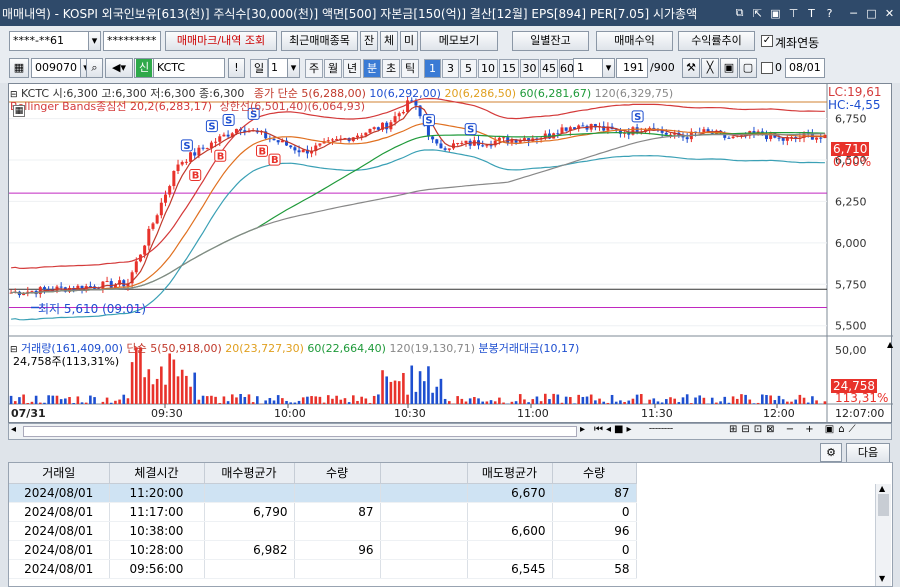 The width and height of the screenshot is (900, 587). I want to click on table-cell: 2024/08/01, so click(59, 493).